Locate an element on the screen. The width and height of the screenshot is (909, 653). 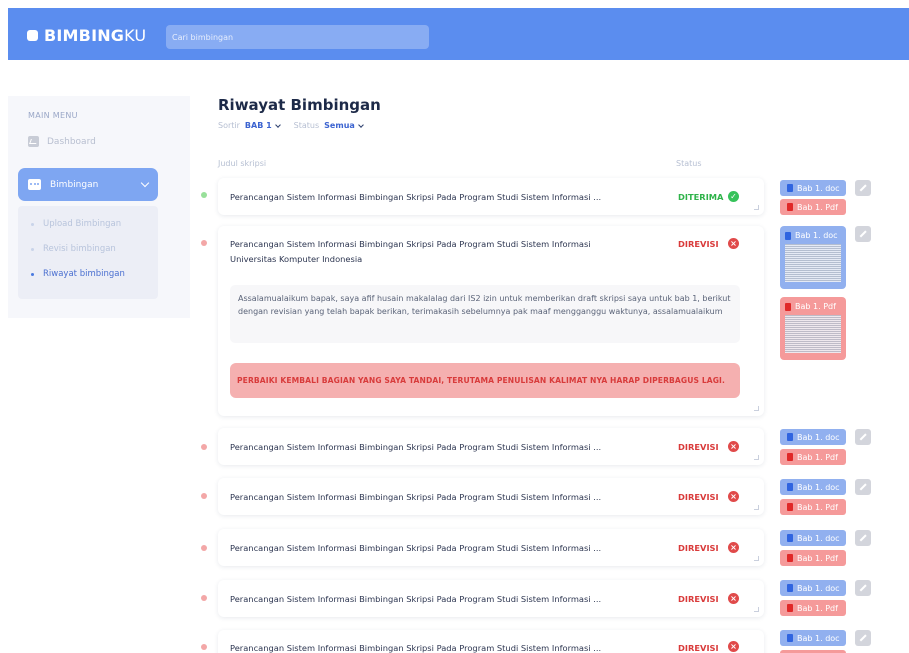
submenu-riwayat-bimbingan: Riwayat bimbingan is located at coordinates (78, 274).